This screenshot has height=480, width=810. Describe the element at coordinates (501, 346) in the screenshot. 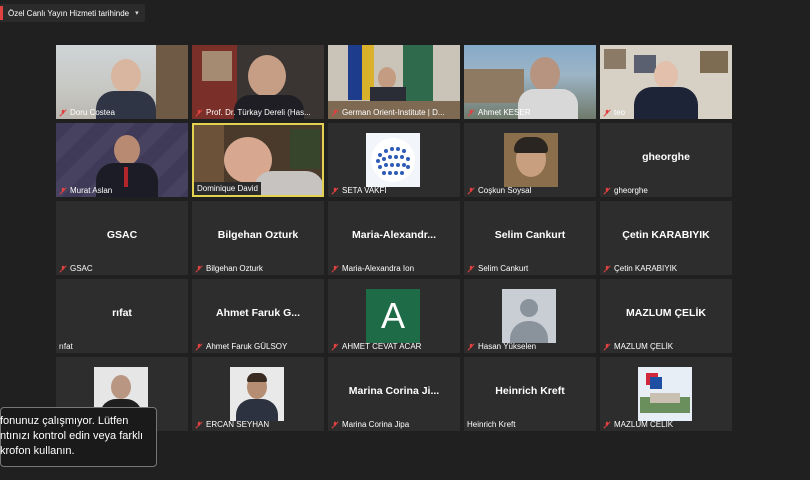

I see `participant-name: Hasan Yükselen` at that location.